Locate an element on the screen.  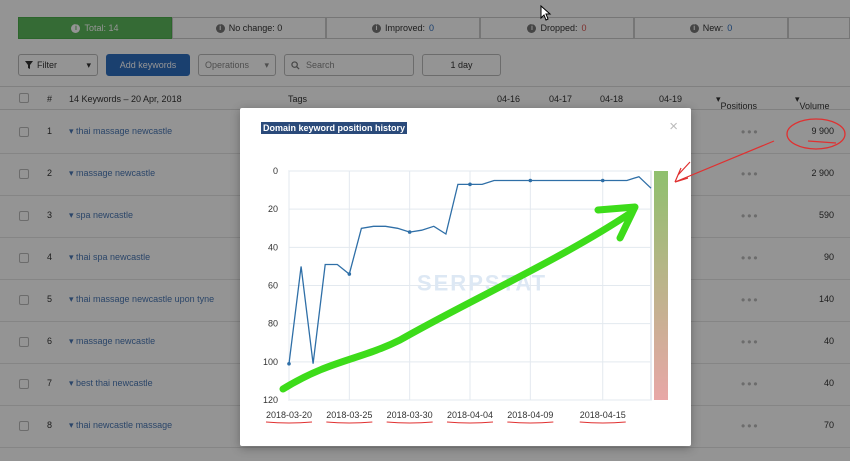
y-tick-label: 120 is located at coordinates (270, 400).